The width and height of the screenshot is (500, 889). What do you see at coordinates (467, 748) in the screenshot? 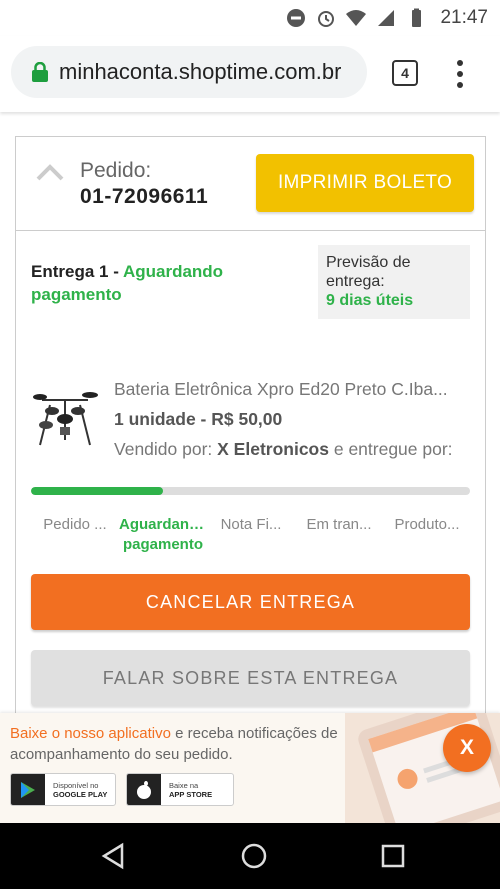
I see `close-banner-button: X` at bounding box center [467, 748].